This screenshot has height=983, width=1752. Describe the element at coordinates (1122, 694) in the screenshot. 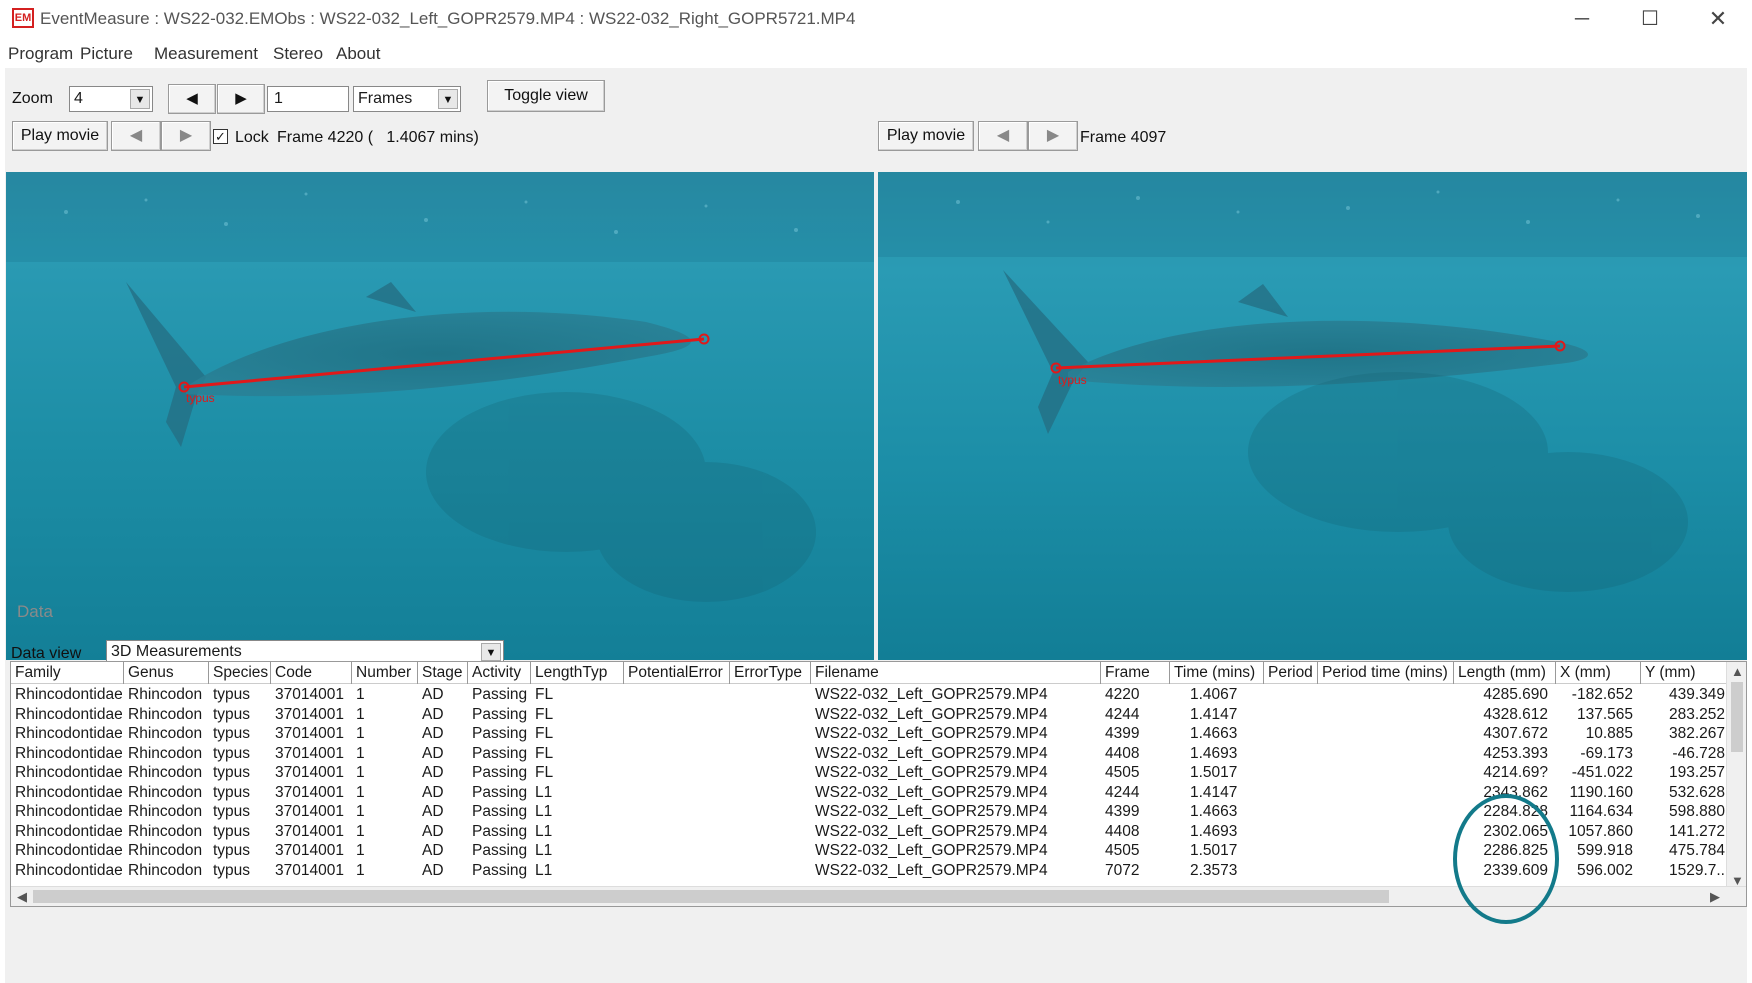

I see `table-cell: 4220` at that location.